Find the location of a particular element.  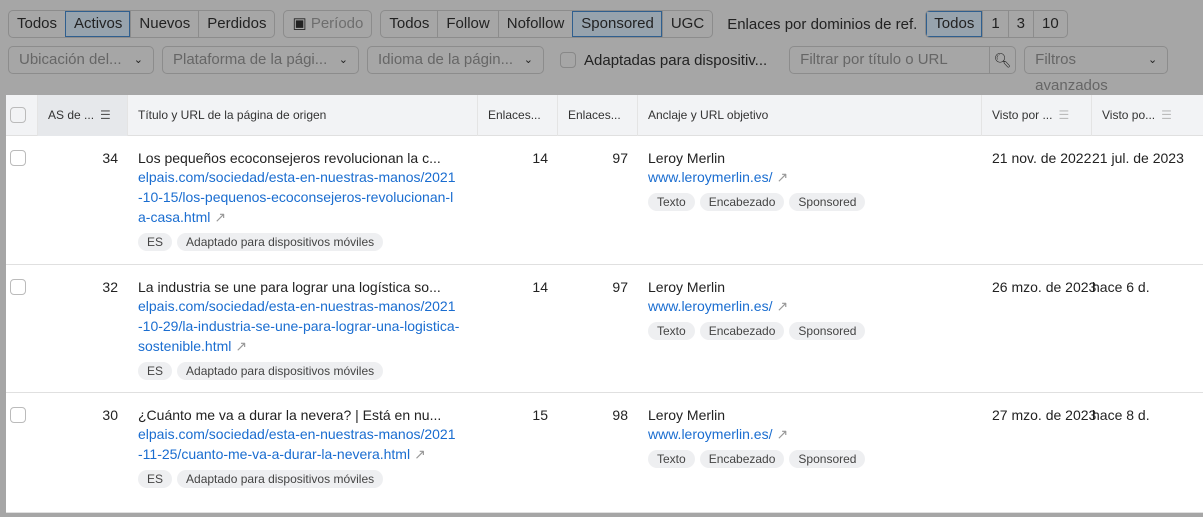

per-domain-todos: Todos is located at coordinates (954, 24).